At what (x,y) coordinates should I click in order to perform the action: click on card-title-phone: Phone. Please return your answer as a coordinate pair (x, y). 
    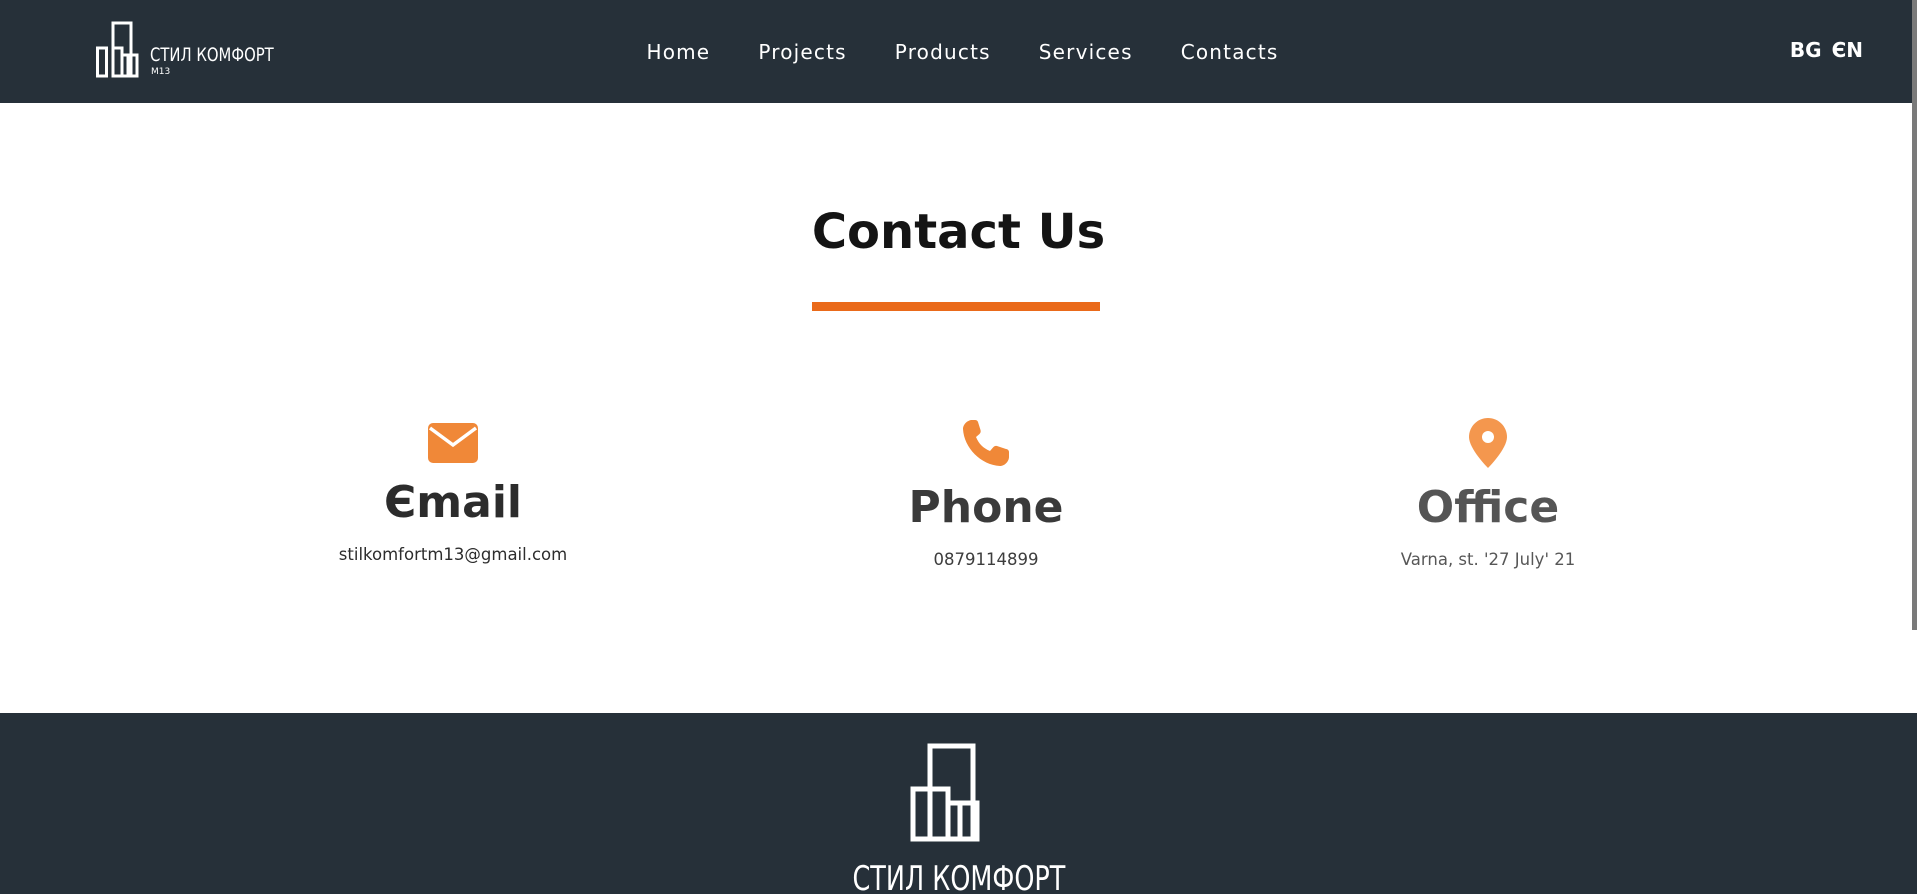
    Looking at the image, I should click on (986, 507).